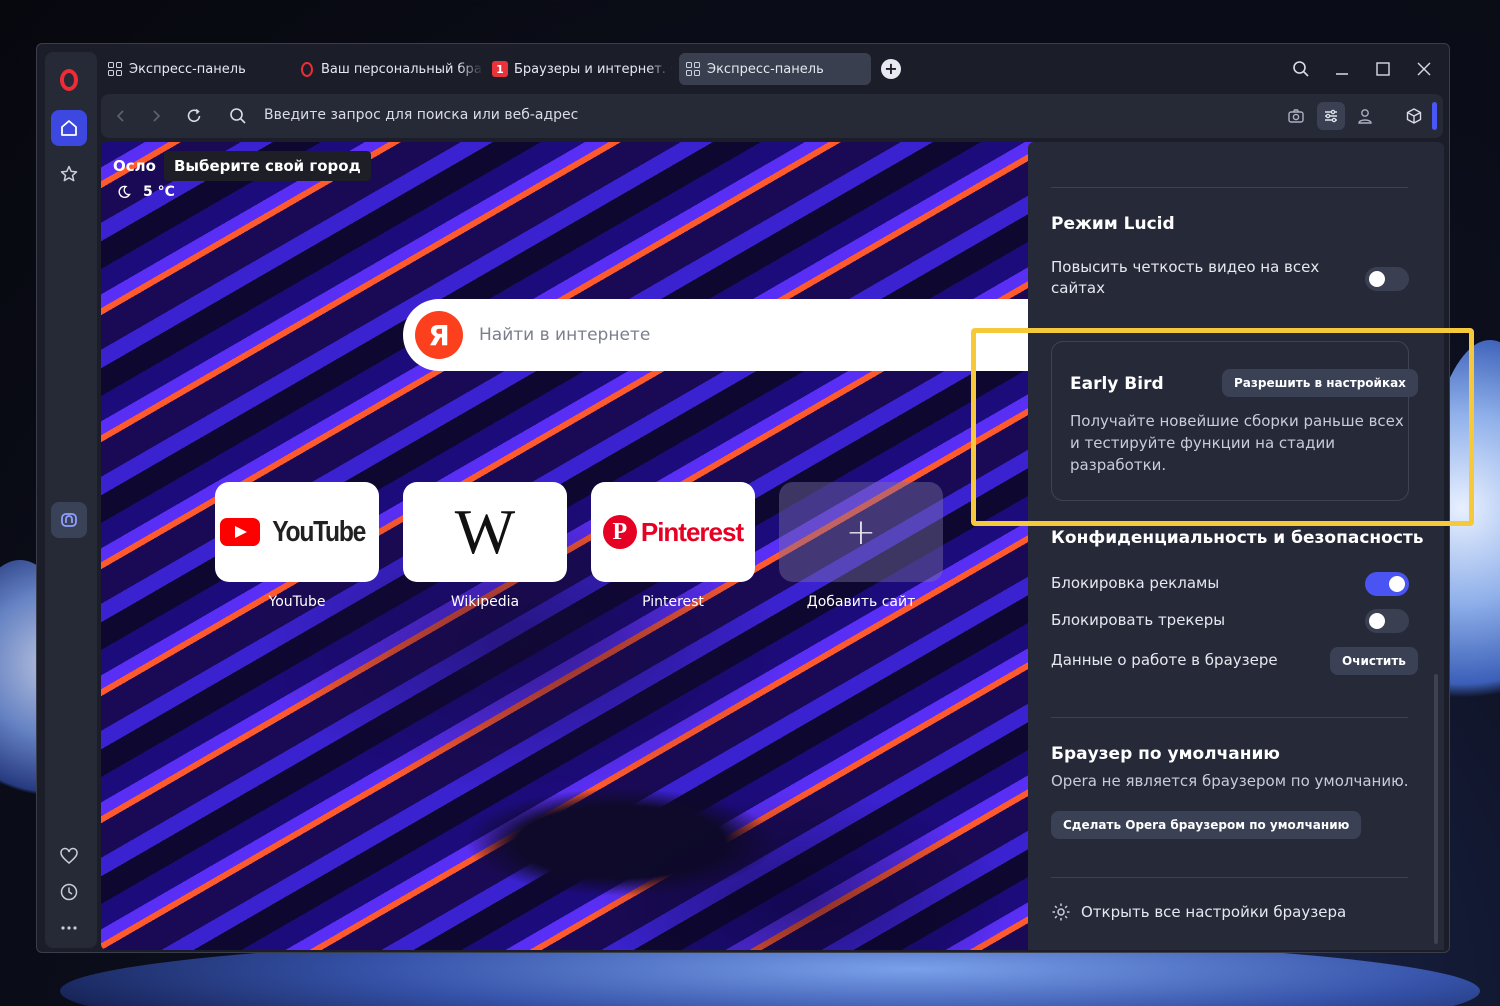 The width and height of the screenshot is (1500, 1006). I want to click on weather-city: Осло, so click(134, 166).